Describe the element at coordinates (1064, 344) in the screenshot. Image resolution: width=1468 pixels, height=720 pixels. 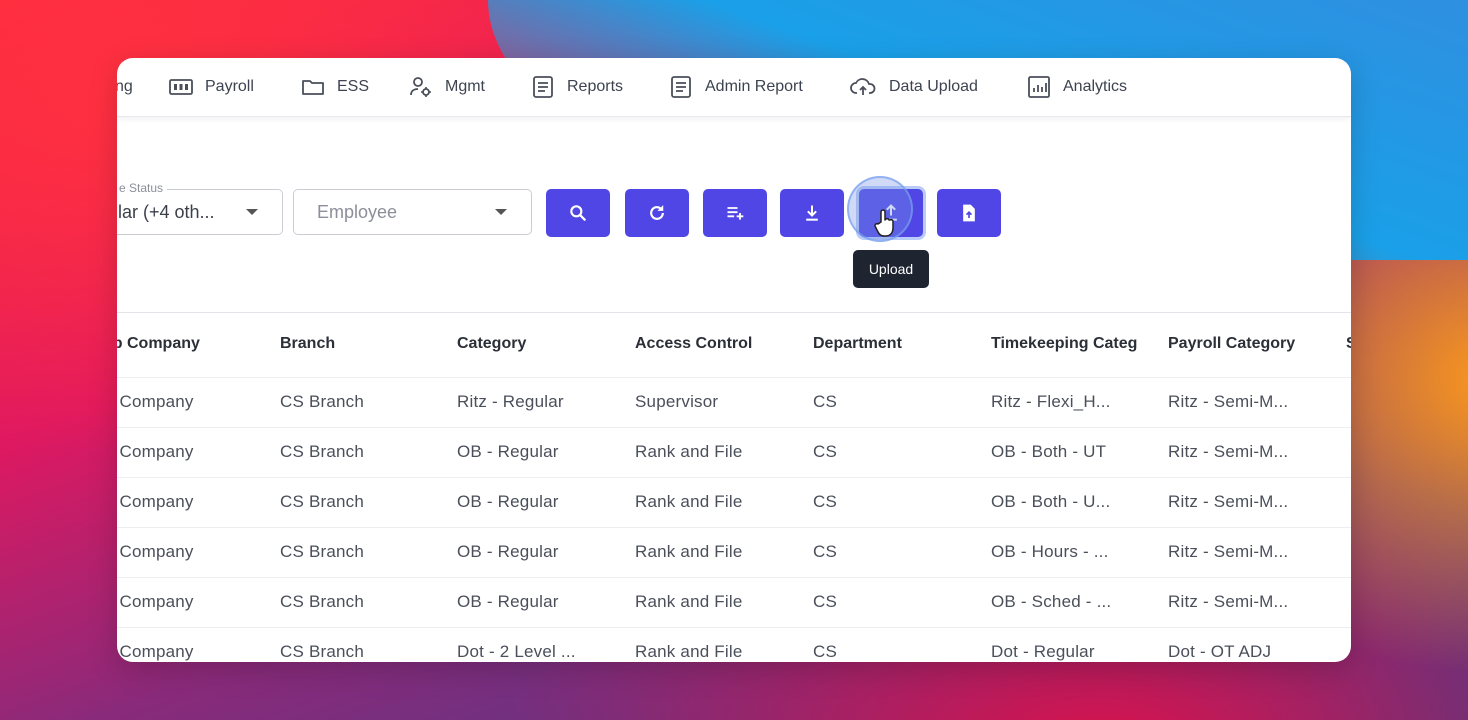
I see `header-timekeeping-category: Timekeeping Categ` at that location.